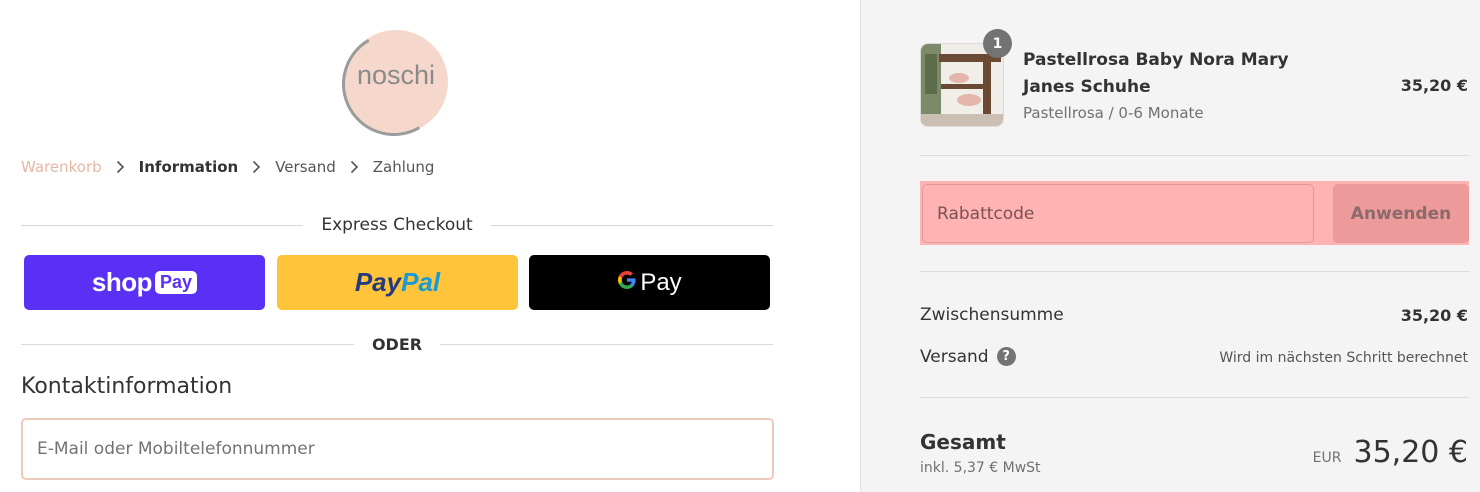 This screenshot has width=1480, height=492. What do you see at coordinates (997, 43) in the screenshot?
I see `quantity-badge: 1` at bounding box center [997, 43].